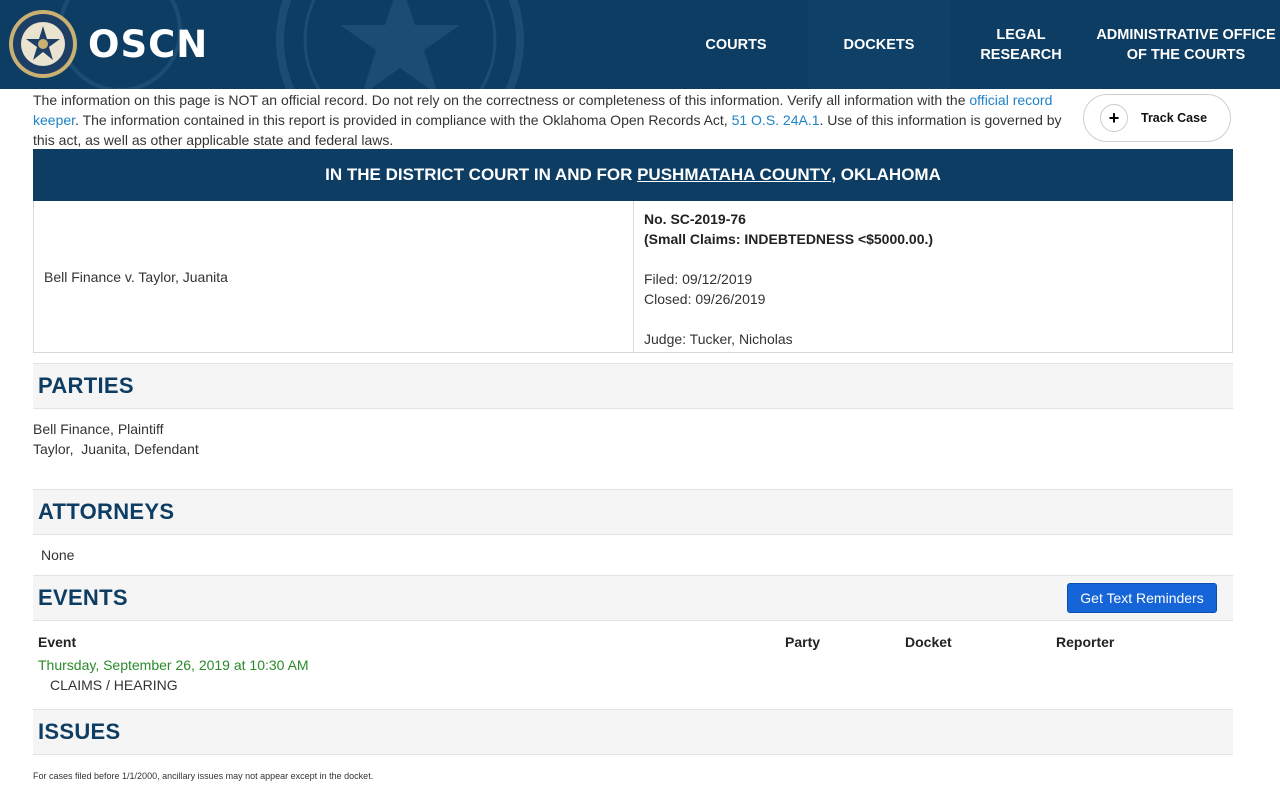  What do you see at coordinates (633, 732) in the screenshot?
I see `issues-section-header: ISSUES` at bounding box center [633, 732].